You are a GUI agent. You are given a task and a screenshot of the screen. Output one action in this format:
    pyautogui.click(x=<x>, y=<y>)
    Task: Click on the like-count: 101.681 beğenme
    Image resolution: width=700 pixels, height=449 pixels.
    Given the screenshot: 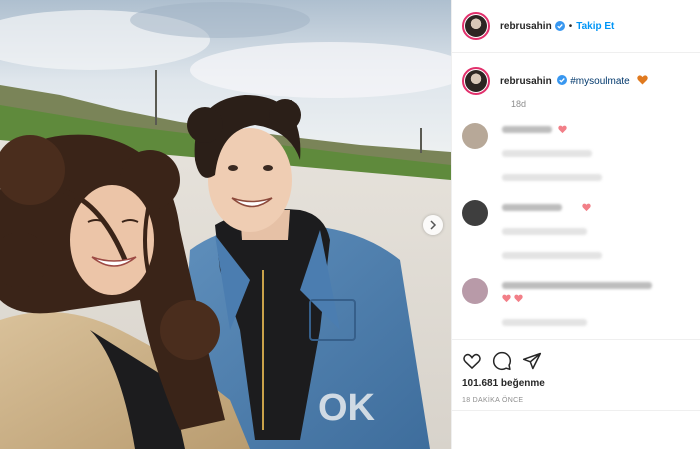 What is the action you would take?
    pyautogui.click(x=576, y=383)
    